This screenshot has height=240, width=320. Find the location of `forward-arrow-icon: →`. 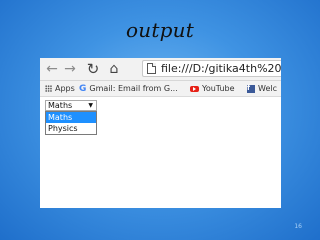

forward-arrow-icon: → is located at coordinates (70, 69).